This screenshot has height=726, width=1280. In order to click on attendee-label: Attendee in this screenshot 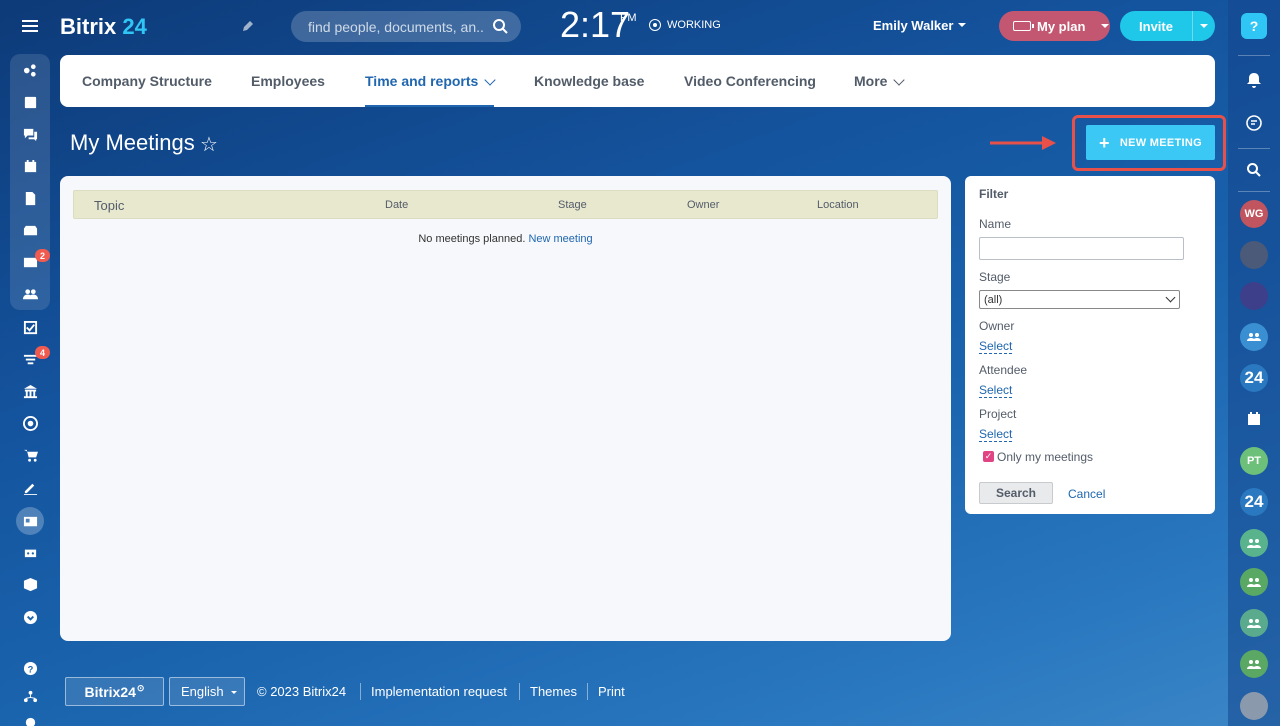, I will do `click(1003, 370)`.